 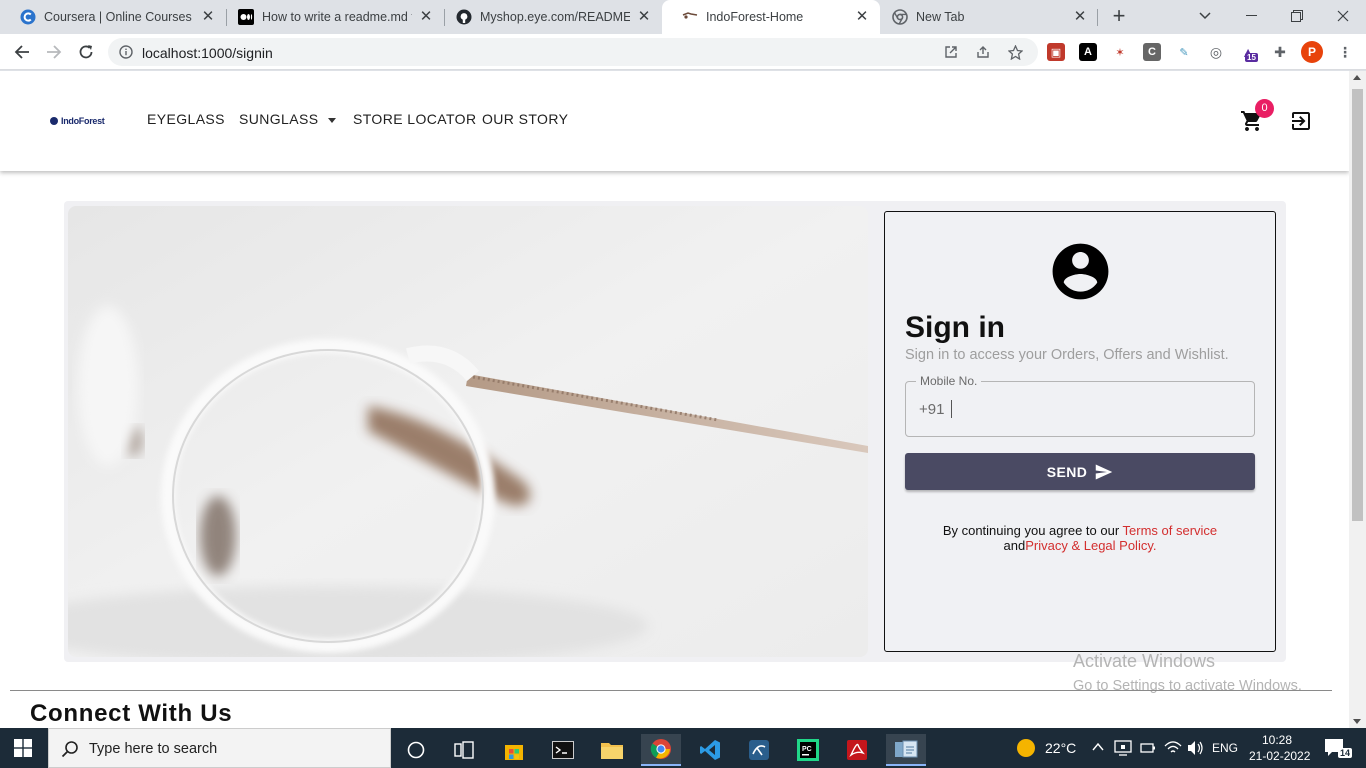 What do you see at coordinates (22, 52) in the screenshot?
I see `back-arrow-icon` at bounding box center [22, 52].